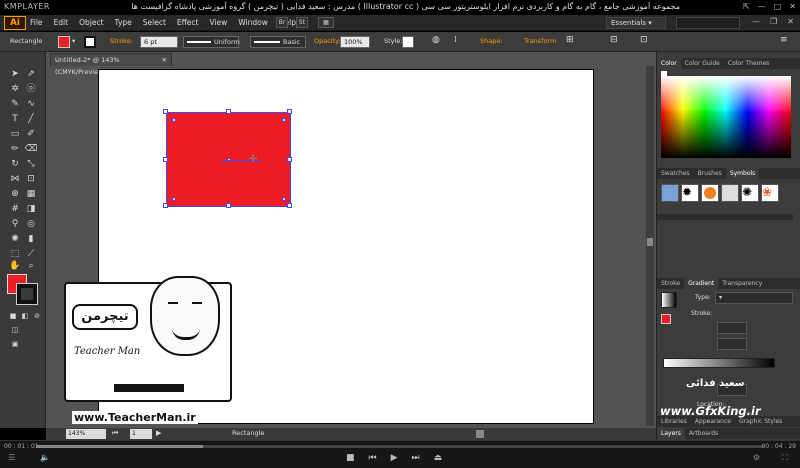  Describe the element at coordinates (754, 298) in the screenshot. I see `gradient-type-select: ▾` at that location.